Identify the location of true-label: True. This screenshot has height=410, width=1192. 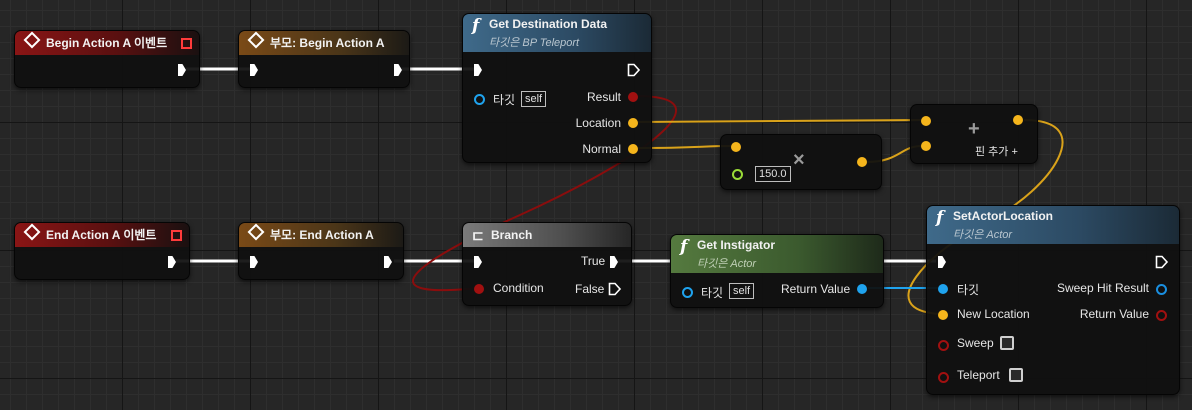
(593, 261).